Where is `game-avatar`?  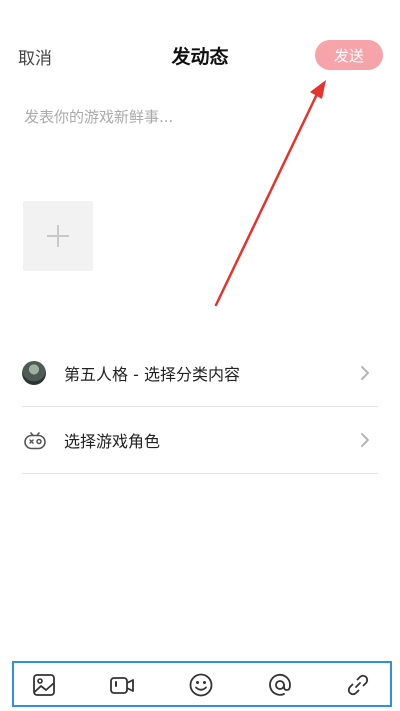 game-avatar is located at coordinates (34, 373).